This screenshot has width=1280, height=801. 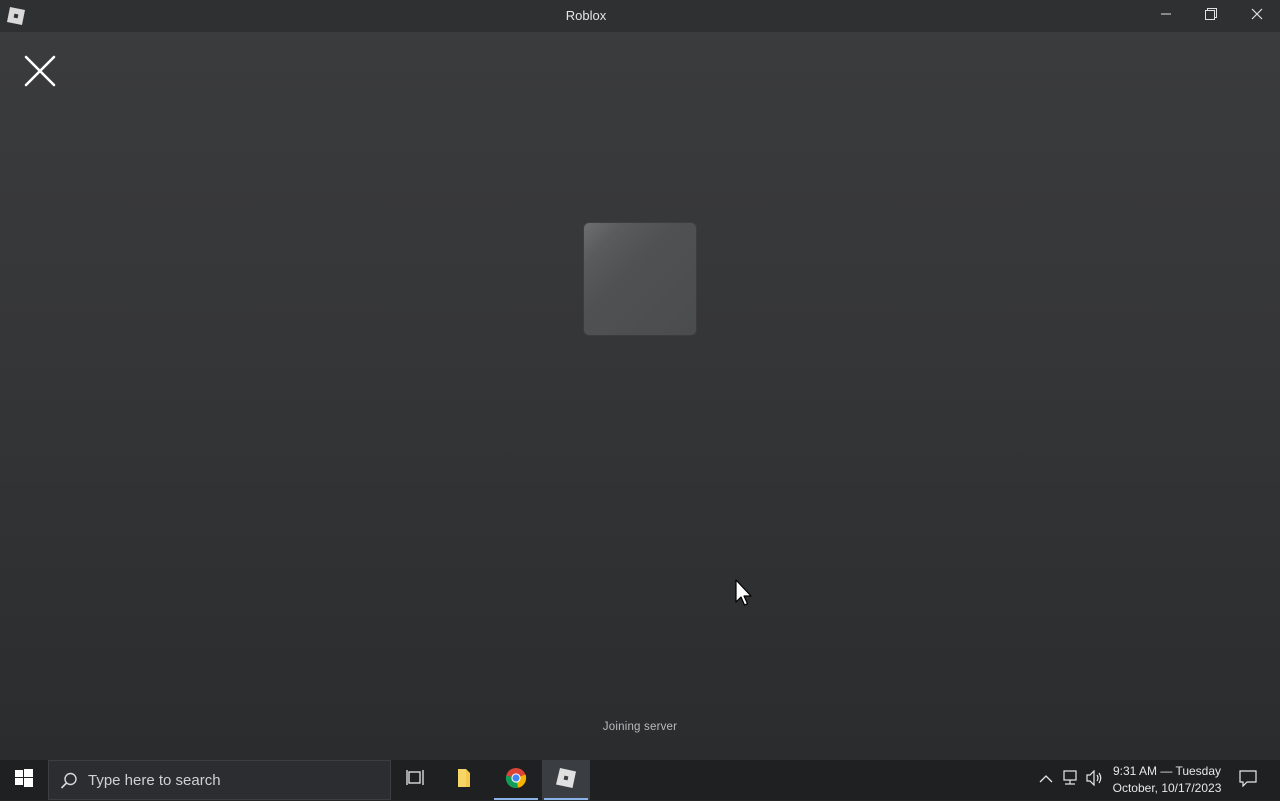 I want to click on chrome-icon, so click(x=516, y=780).